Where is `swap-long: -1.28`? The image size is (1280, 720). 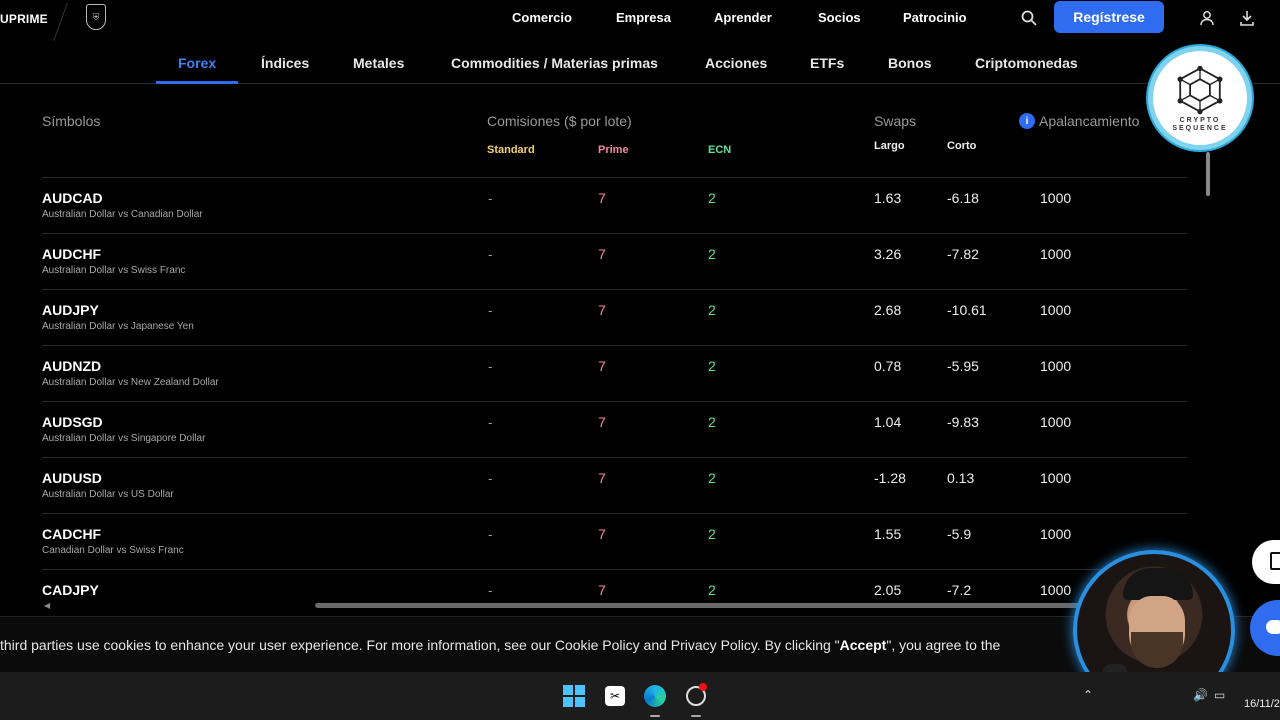 swap-long: -1.28 is located at coordinates (890, 478).